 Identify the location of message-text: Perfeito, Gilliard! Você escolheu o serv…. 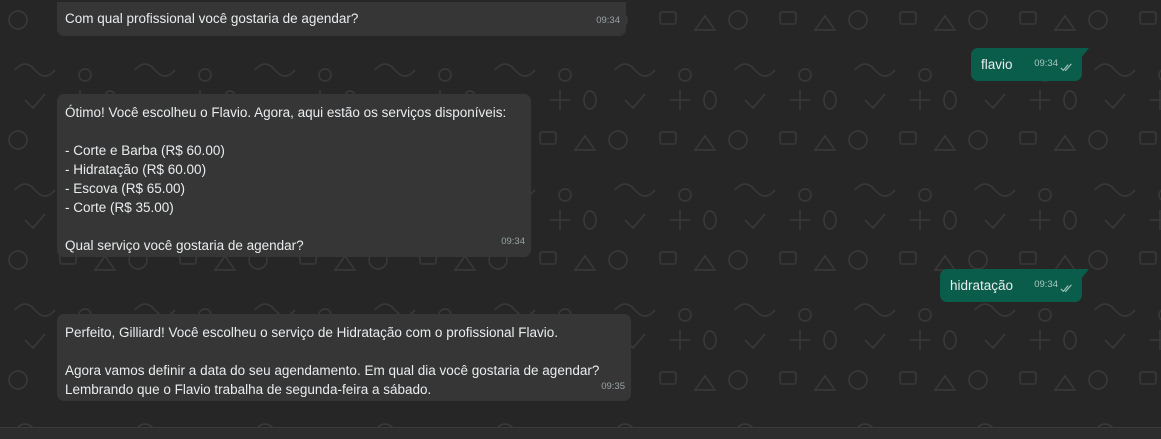
(332, 361).